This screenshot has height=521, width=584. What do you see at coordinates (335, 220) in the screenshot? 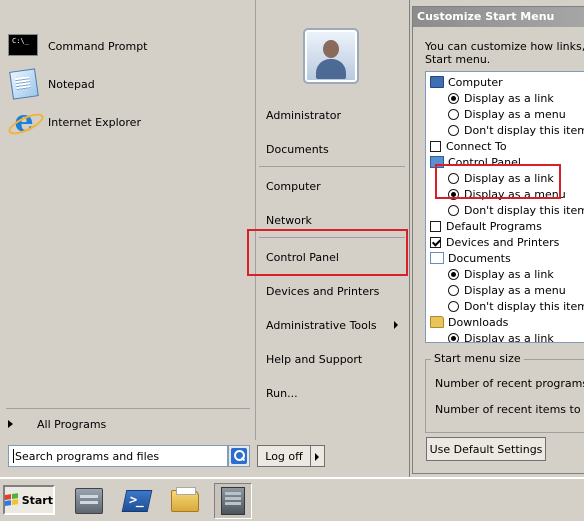
I see `link-network: Network` at bounding box center [335, 220].